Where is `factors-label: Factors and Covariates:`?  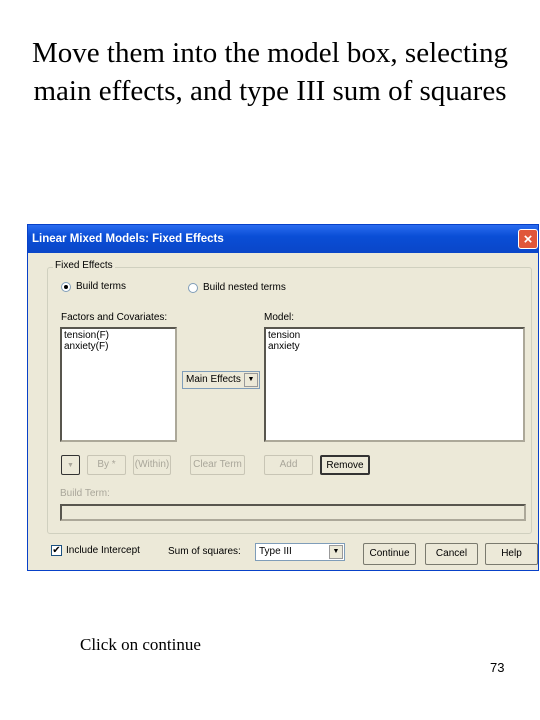 factors-label: Factors and Covariates: is located at coordinates (114, 317).